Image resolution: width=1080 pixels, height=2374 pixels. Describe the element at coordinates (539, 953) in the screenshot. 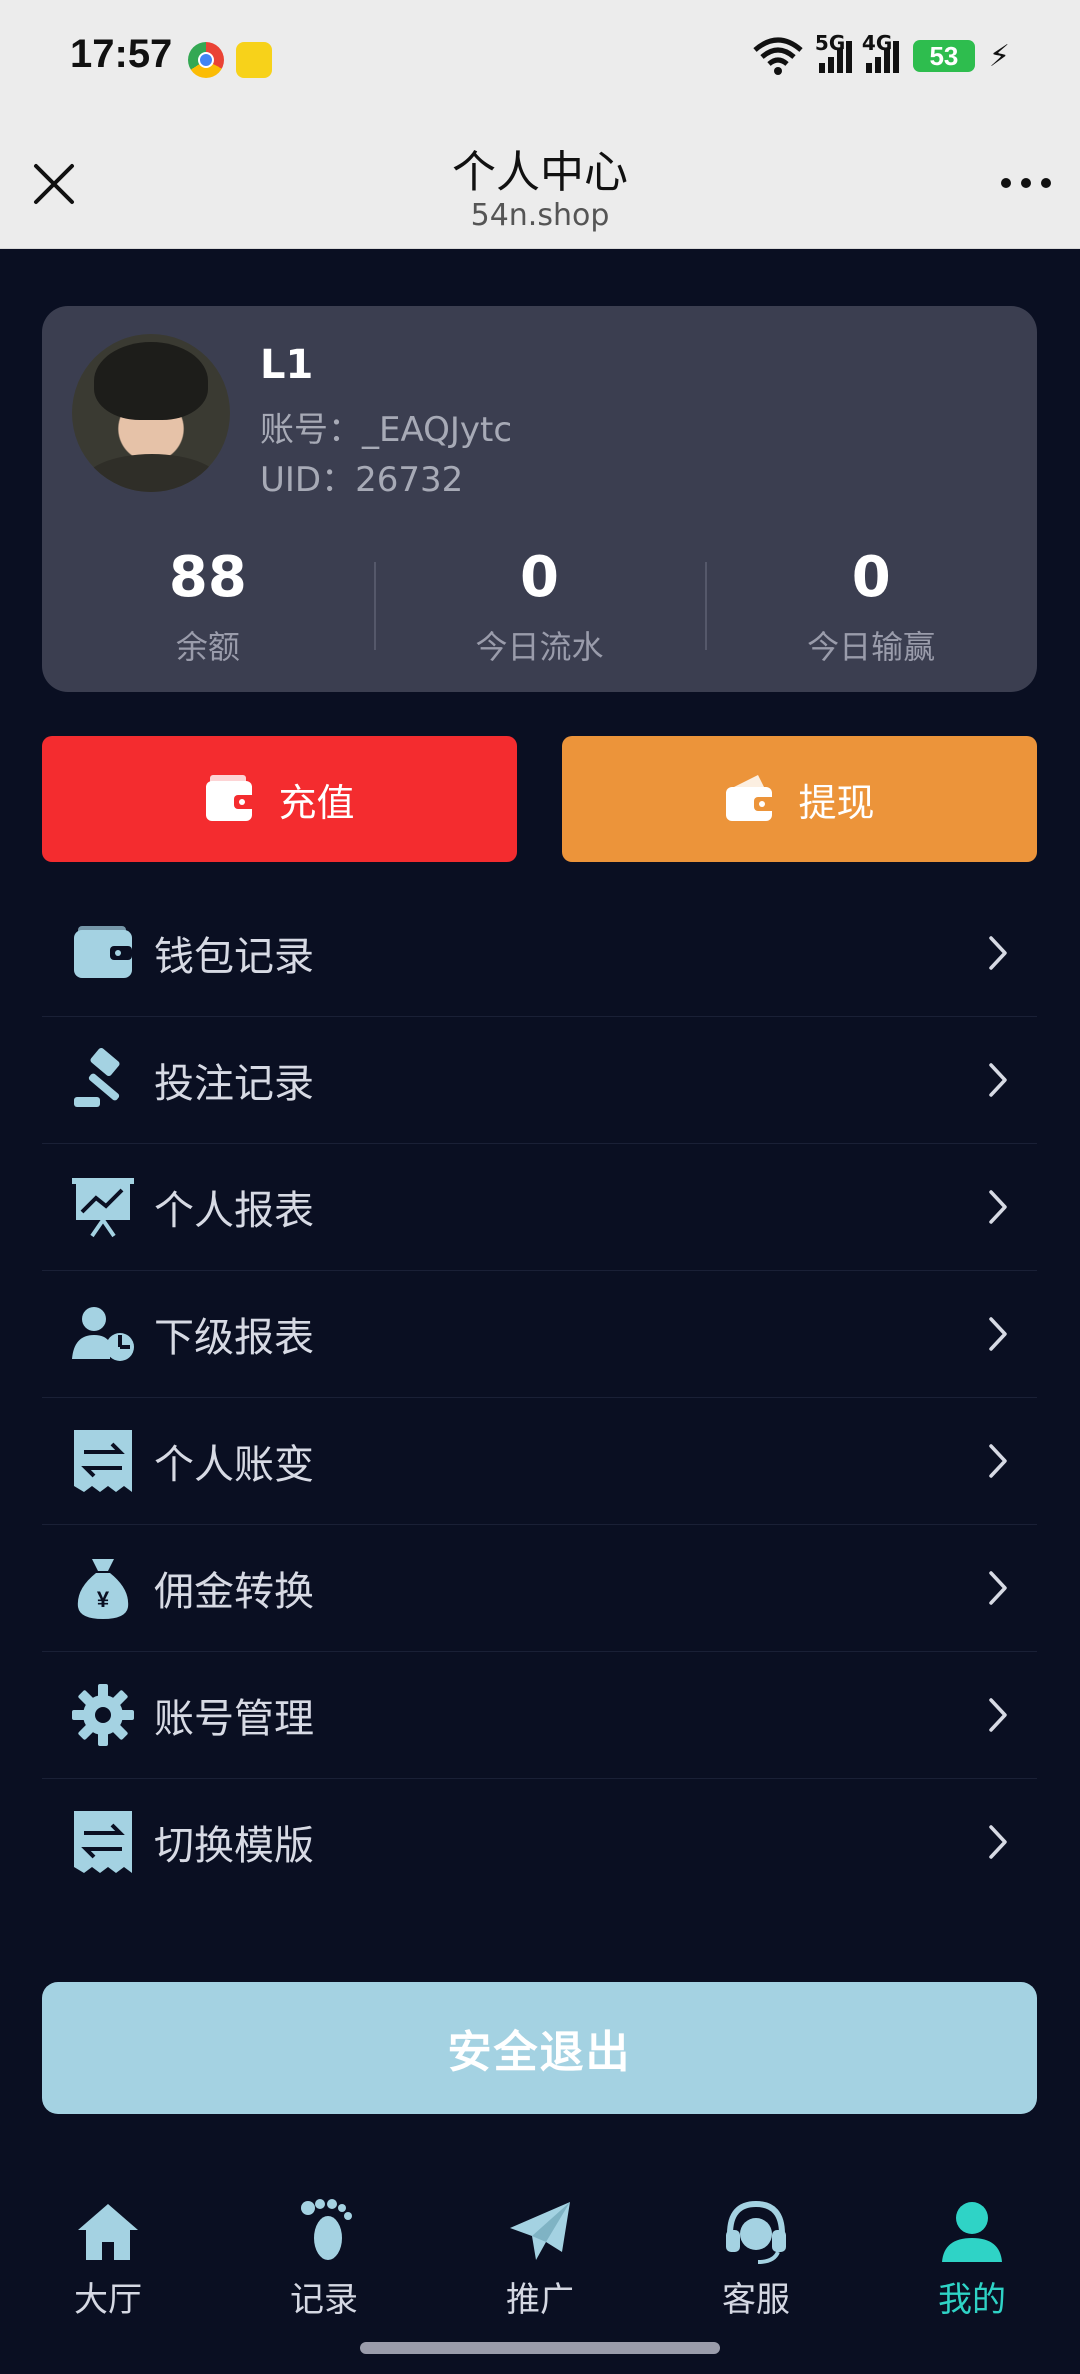

I see `menu-item-wallet-records: 钱包记录` at that location.